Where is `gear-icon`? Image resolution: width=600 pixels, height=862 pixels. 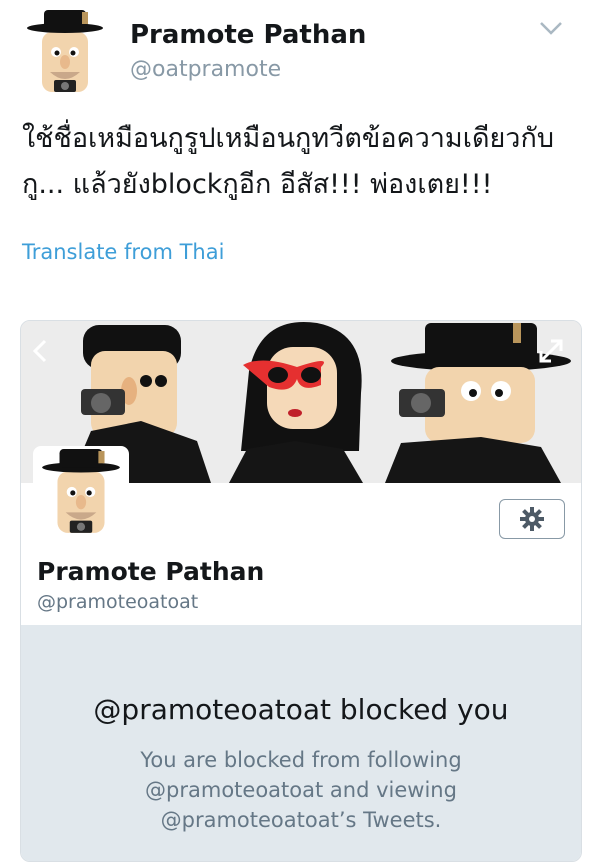
gear-icon is located at coordinates (532, 519).